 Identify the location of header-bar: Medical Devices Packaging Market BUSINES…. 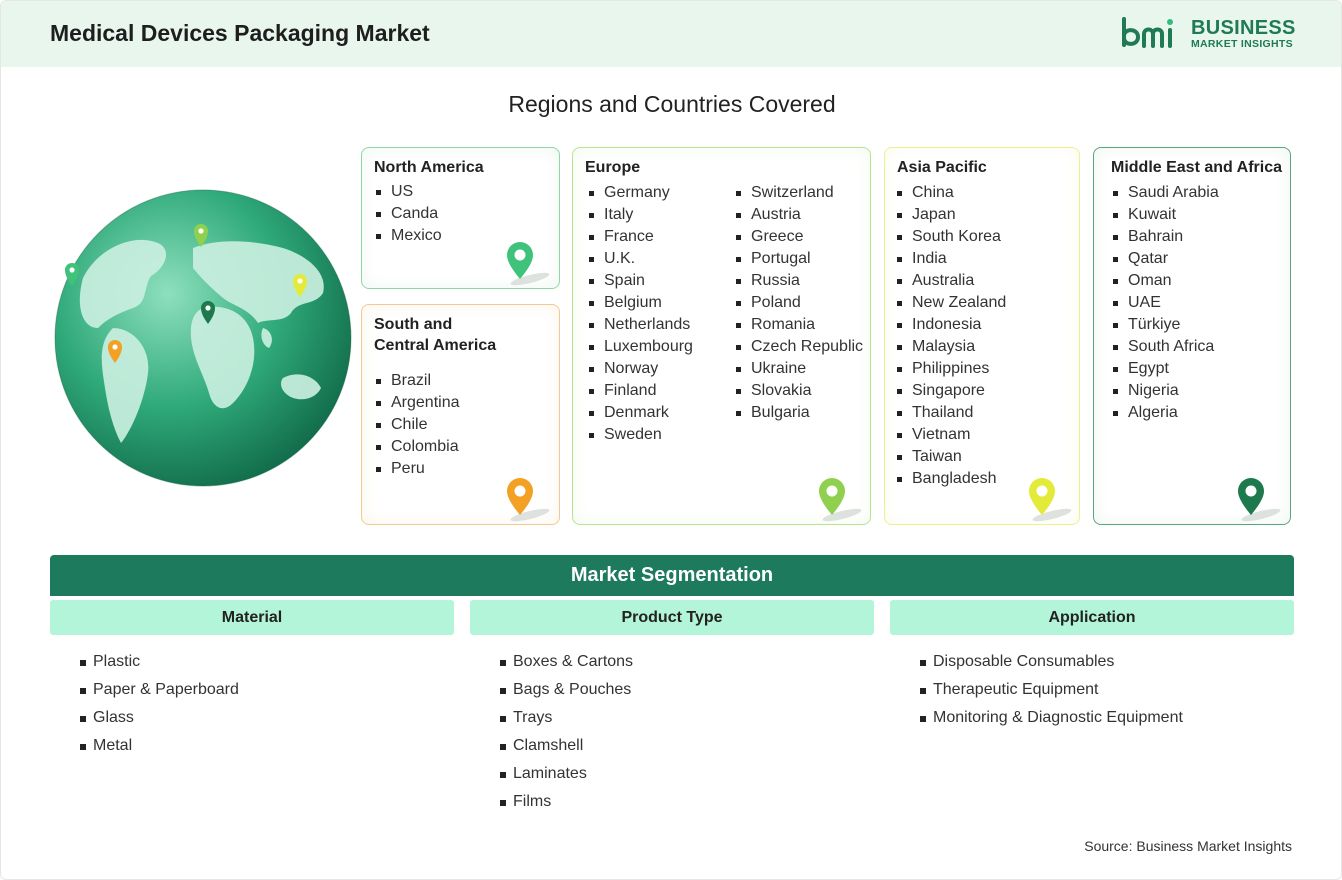
(671, 34).